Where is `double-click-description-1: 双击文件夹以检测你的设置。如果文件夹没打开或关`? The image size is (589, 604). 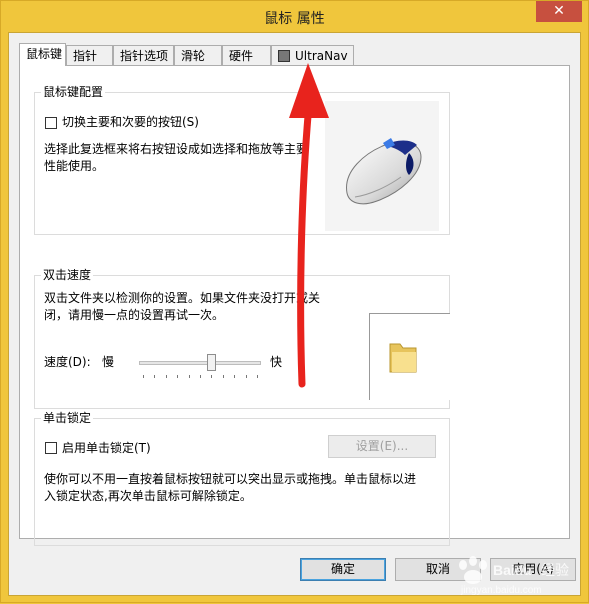 double-click-description-1: 双击文件夹以检测你的设置。如果文件夹没打开或关 is located at coordinates (182, 298).